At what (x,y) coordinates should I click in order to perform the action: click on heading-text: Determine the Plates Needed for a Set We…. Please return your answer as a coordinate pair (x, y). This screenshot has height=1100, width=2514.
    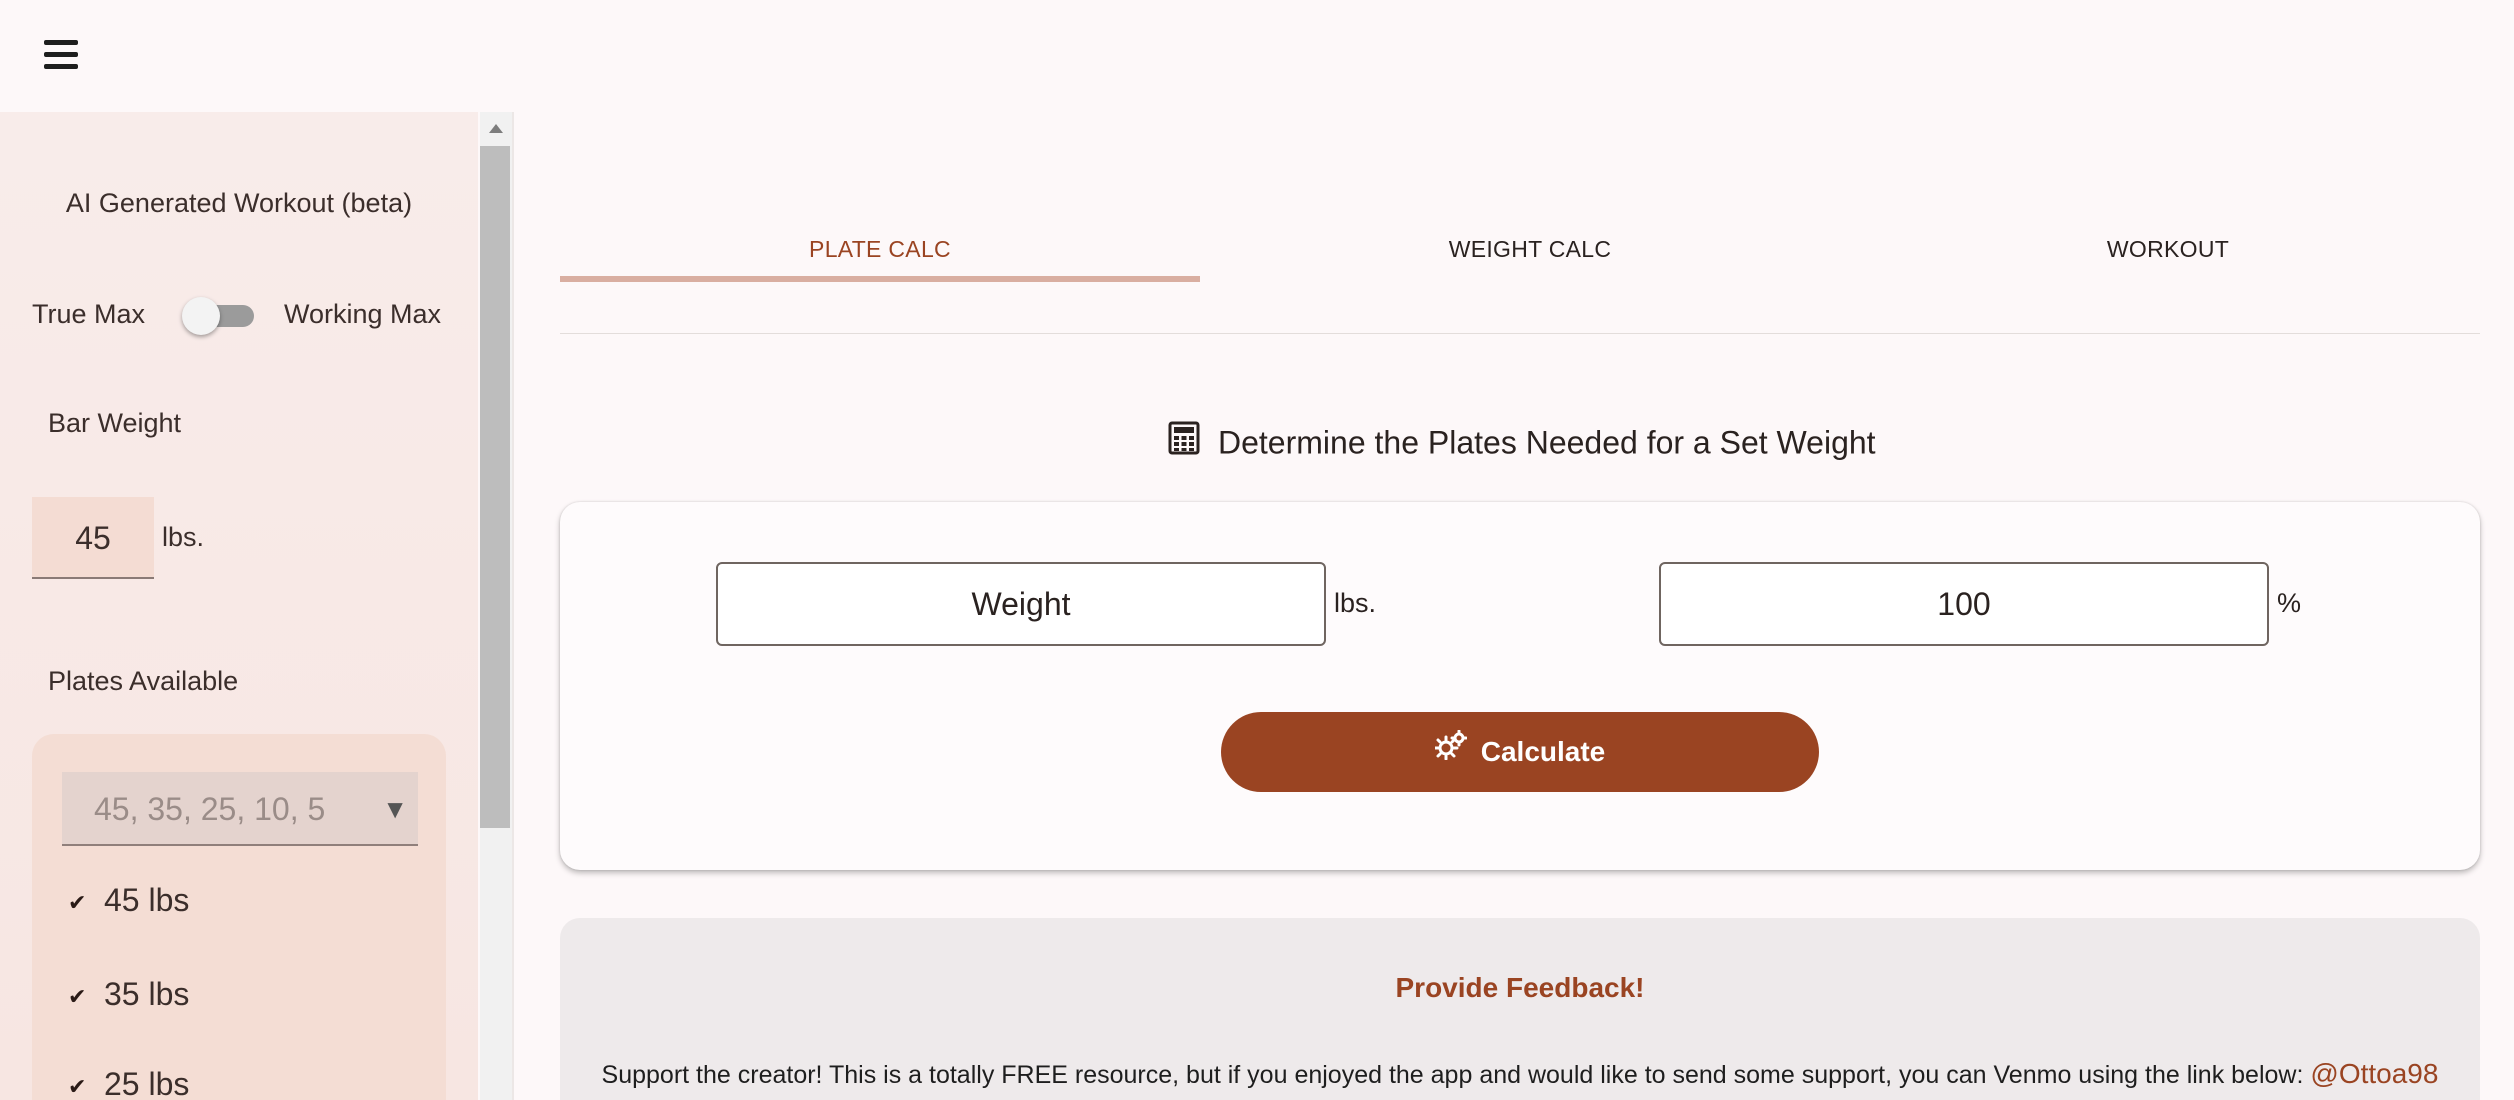
    Looking at the image, I should click on (1547, 442).